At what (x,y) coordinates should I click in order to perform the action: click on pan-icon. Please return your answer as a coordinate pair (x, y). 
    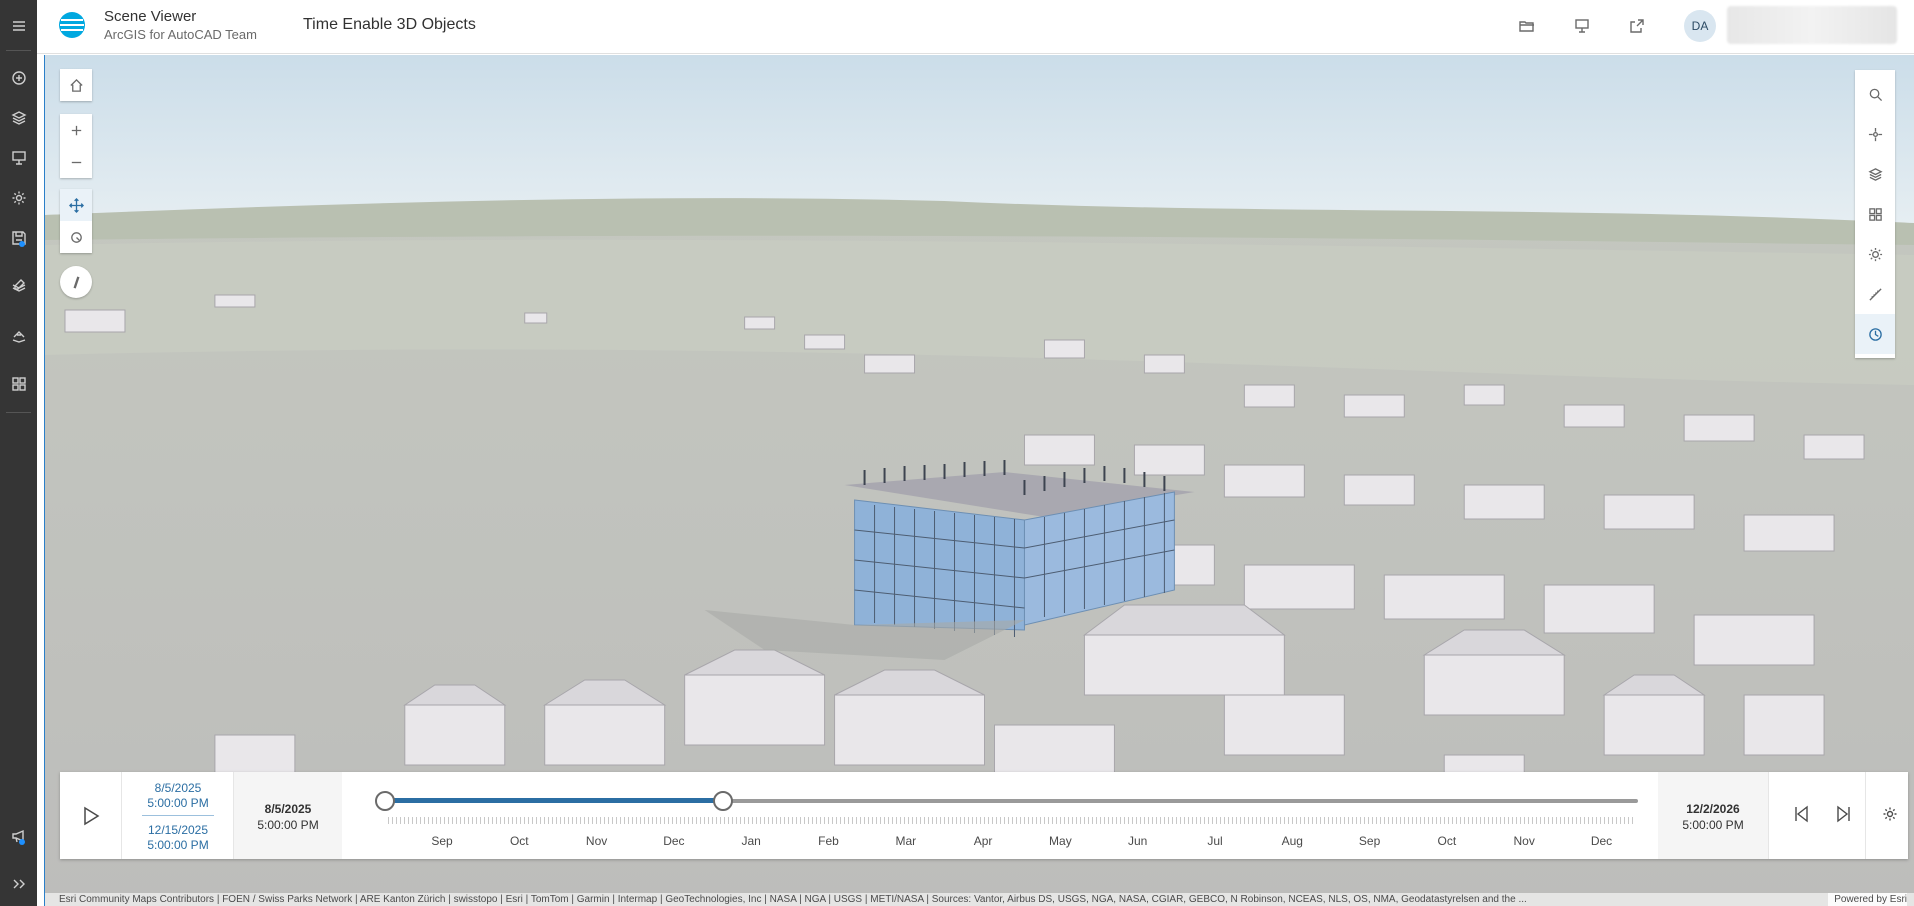
    Looking at the image, I should click on (76, 205).